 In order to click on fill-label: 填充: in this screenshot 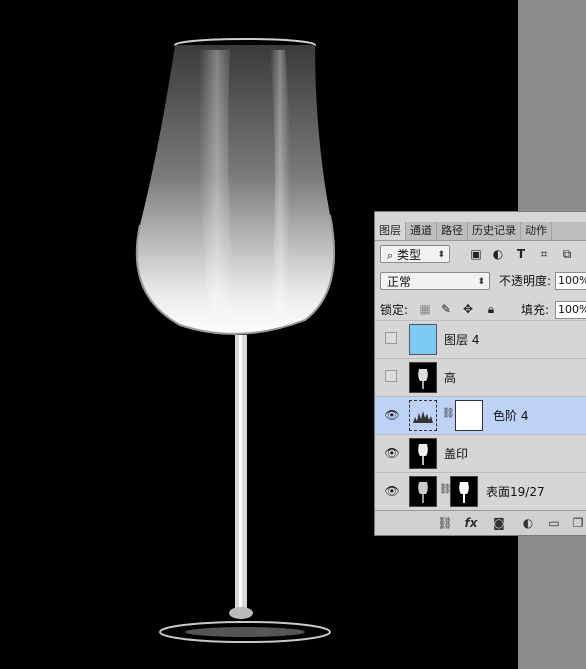, I will do `click(535, 310)`.